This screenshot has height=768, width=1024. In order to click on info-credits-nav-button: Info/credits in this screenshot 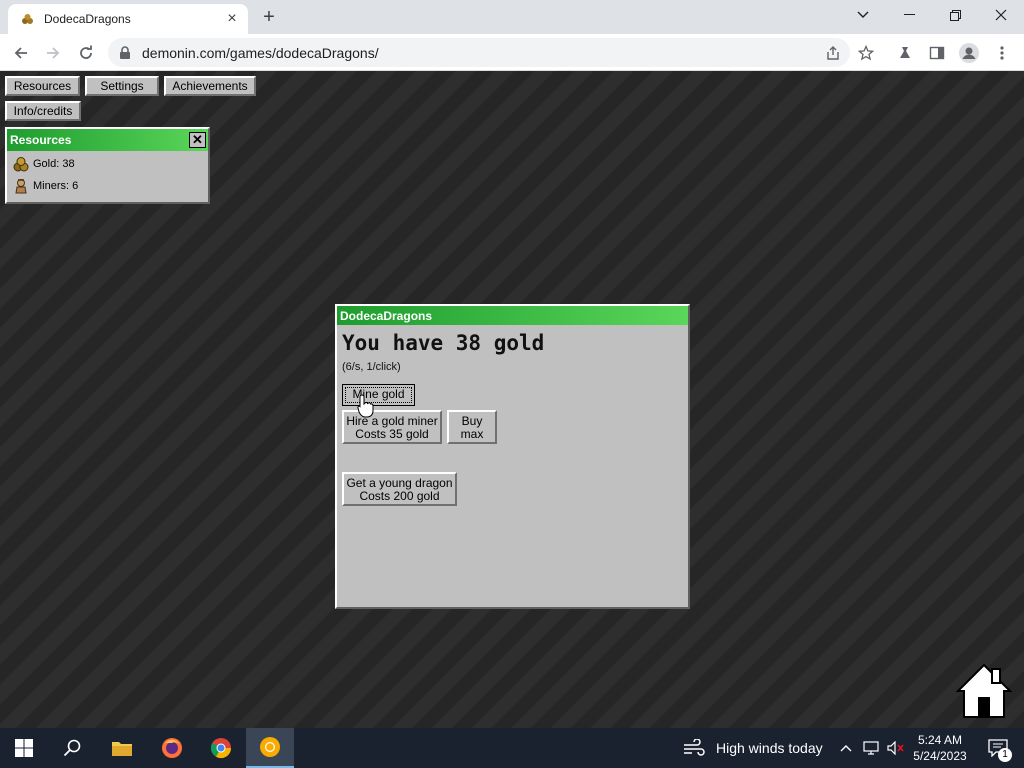, I will do `click(43, 111)`.